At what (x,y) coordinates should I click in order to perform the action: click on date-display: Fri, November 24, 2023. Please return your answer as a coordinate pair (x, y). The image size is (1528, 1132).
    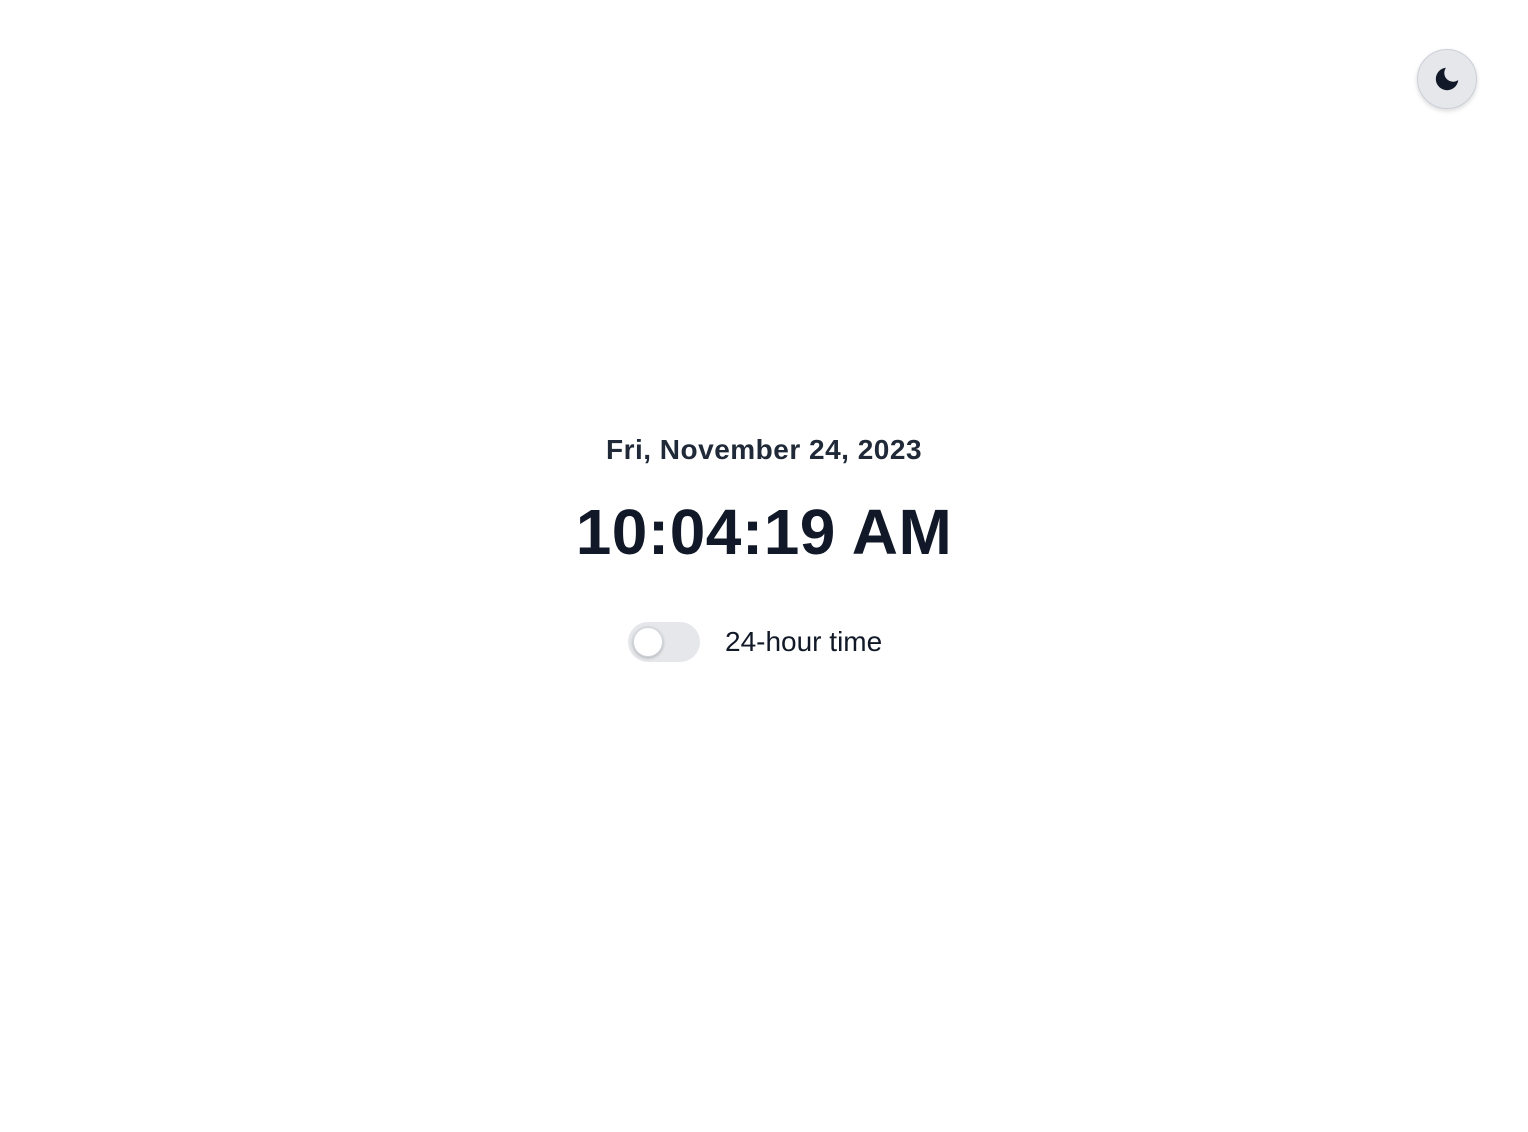
    Looking at the image, I should click on (764, 449).